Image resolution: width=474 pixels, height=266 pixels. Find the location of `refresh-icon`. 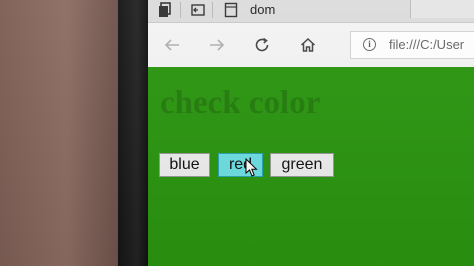

refresh-icon is located at coordinates (262, 45).